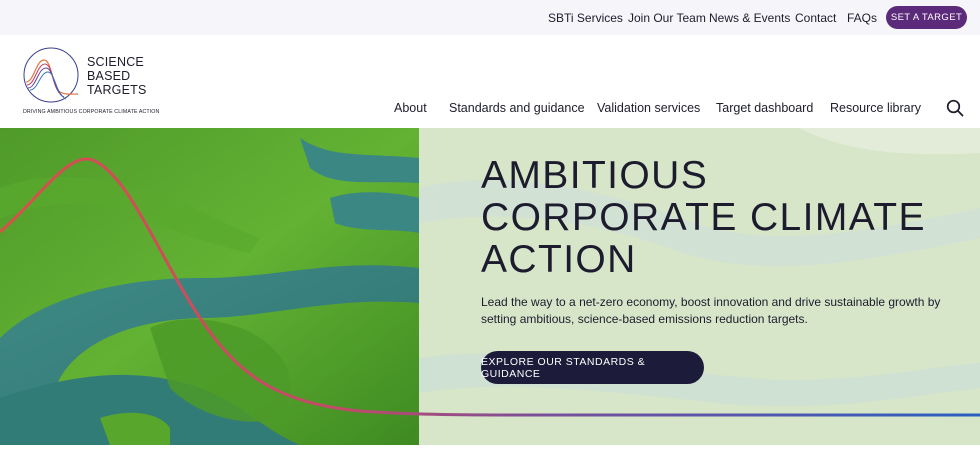 This screenshot has width=980, height=456. What do you see at coordinates (490, 450) in the screenshot?
I see `page-bottom-edge` at bounding box center [490, 450].